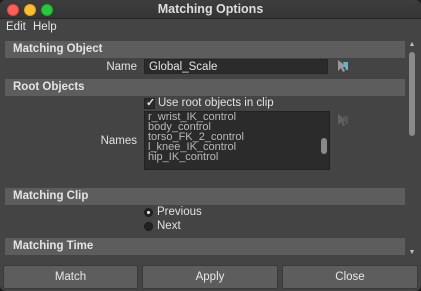  Describe the element at coordinates (205, 49) in the screenshot. I see `section-matching-object: Matching Object` at that location.